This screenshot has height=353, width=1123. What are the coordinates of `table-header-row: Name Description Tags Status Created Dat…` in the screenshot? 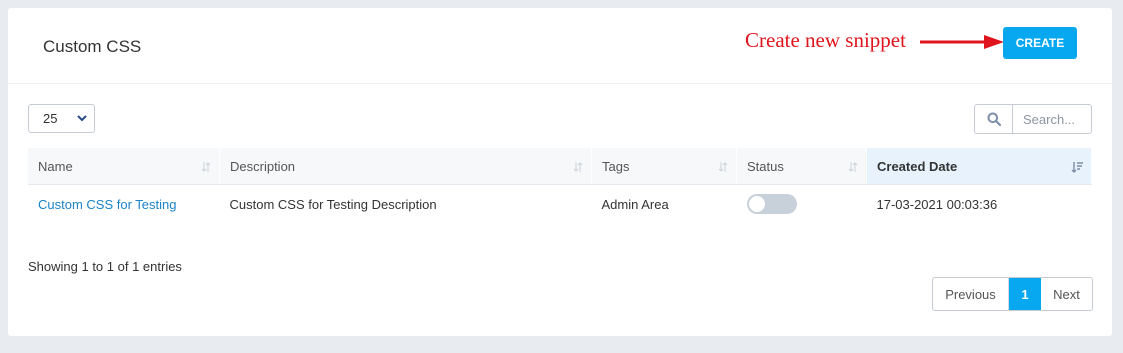 It's located at (560, 166).